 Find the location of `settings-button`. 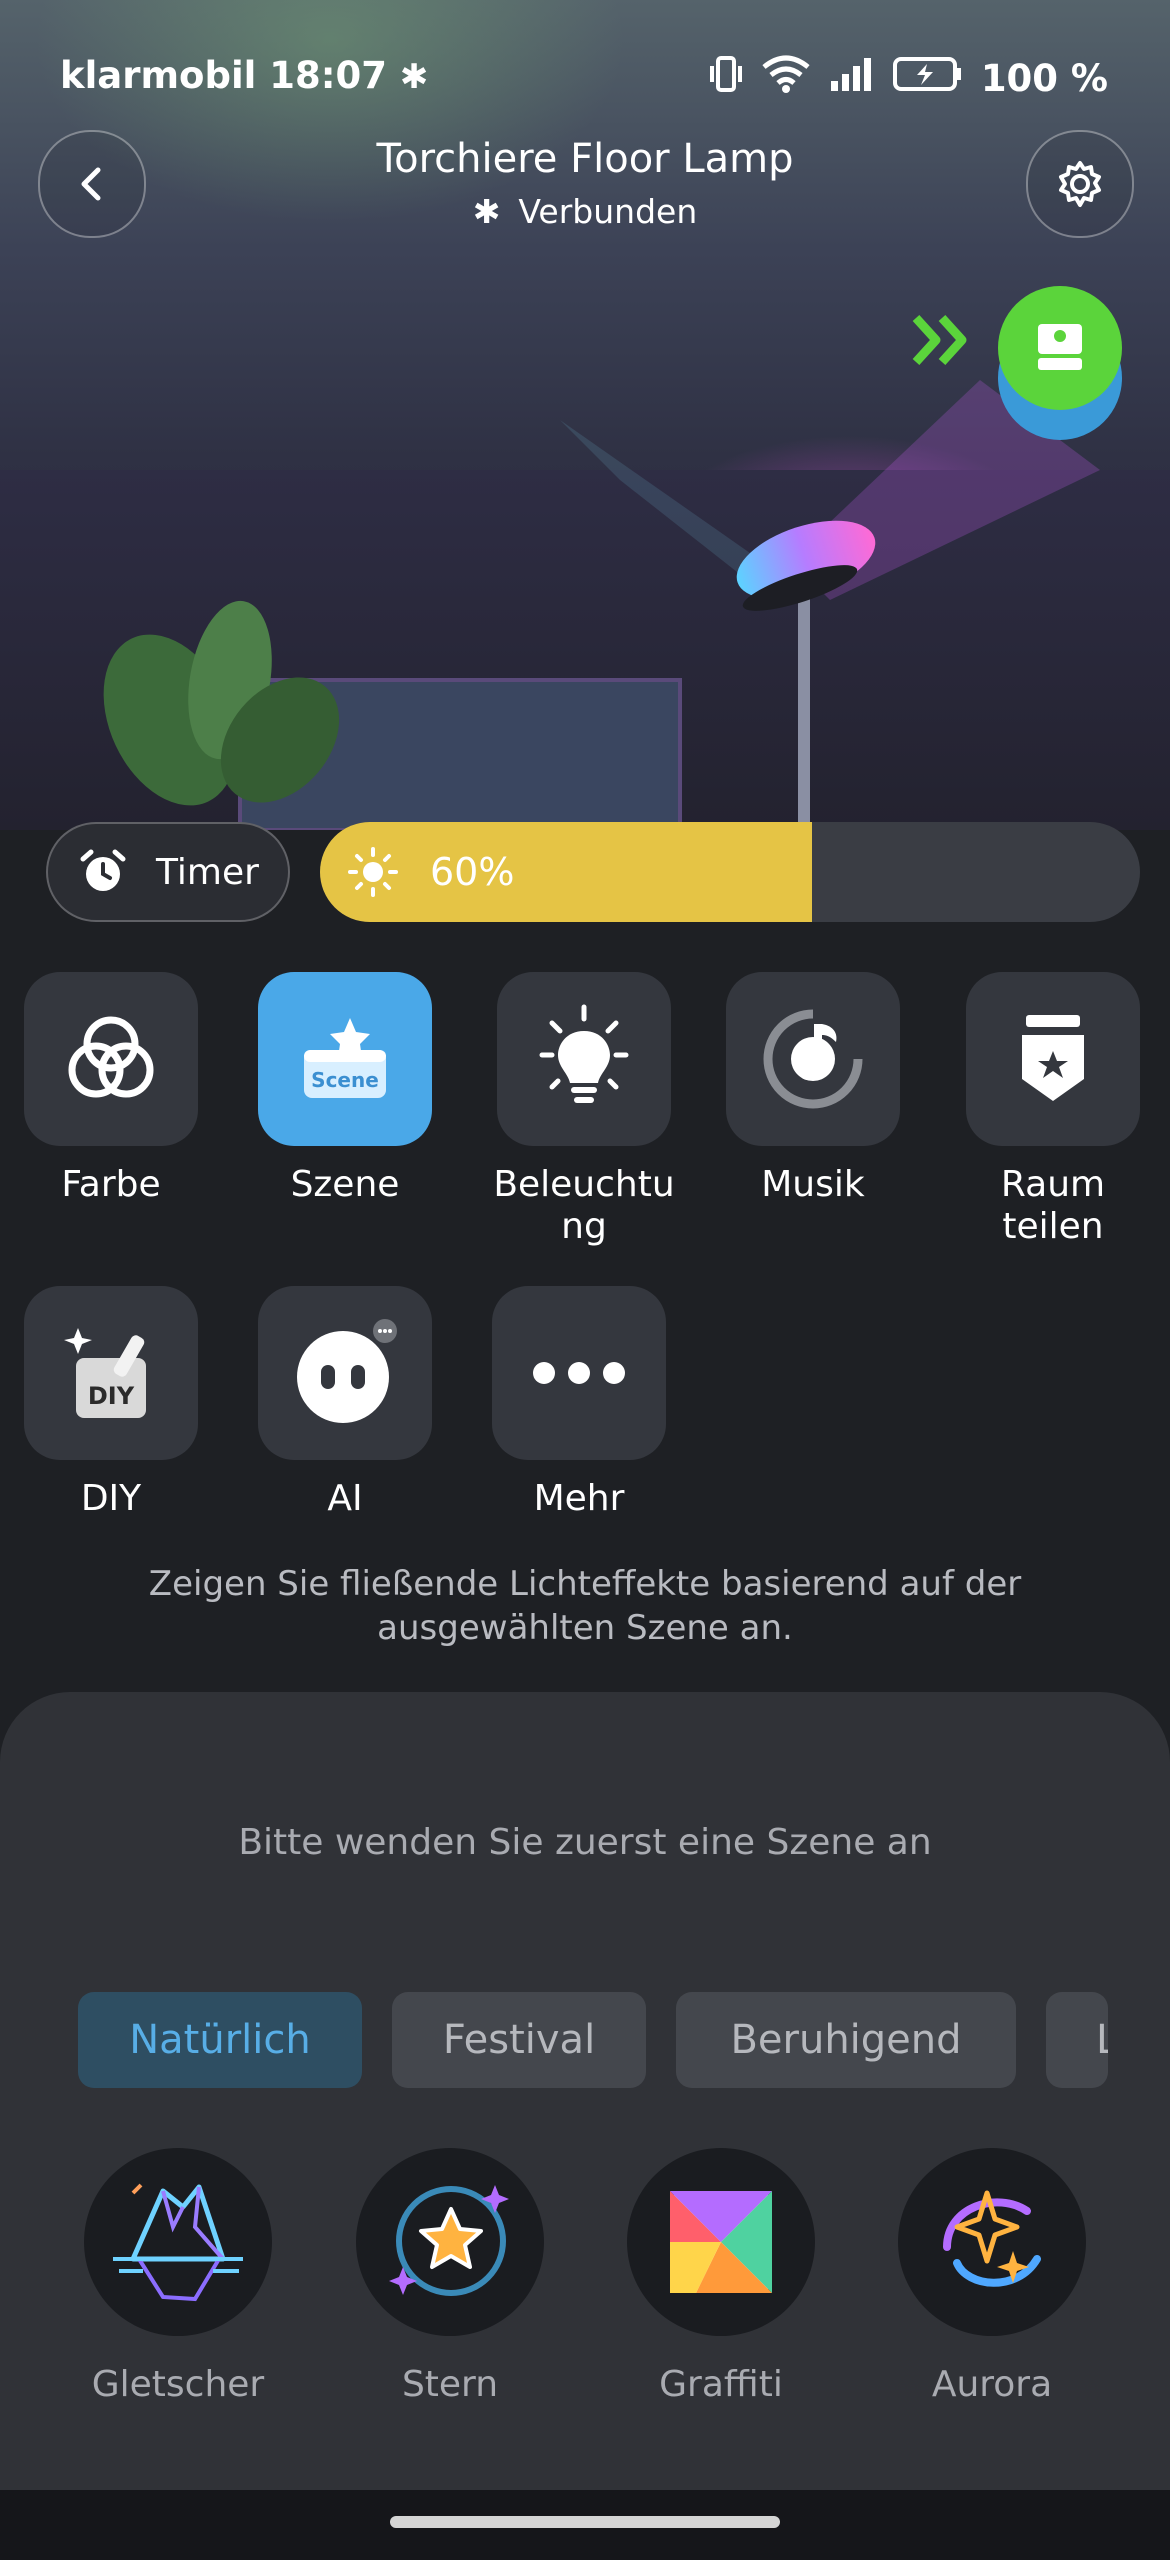

settings-button is located at coordinates (1080, 184).